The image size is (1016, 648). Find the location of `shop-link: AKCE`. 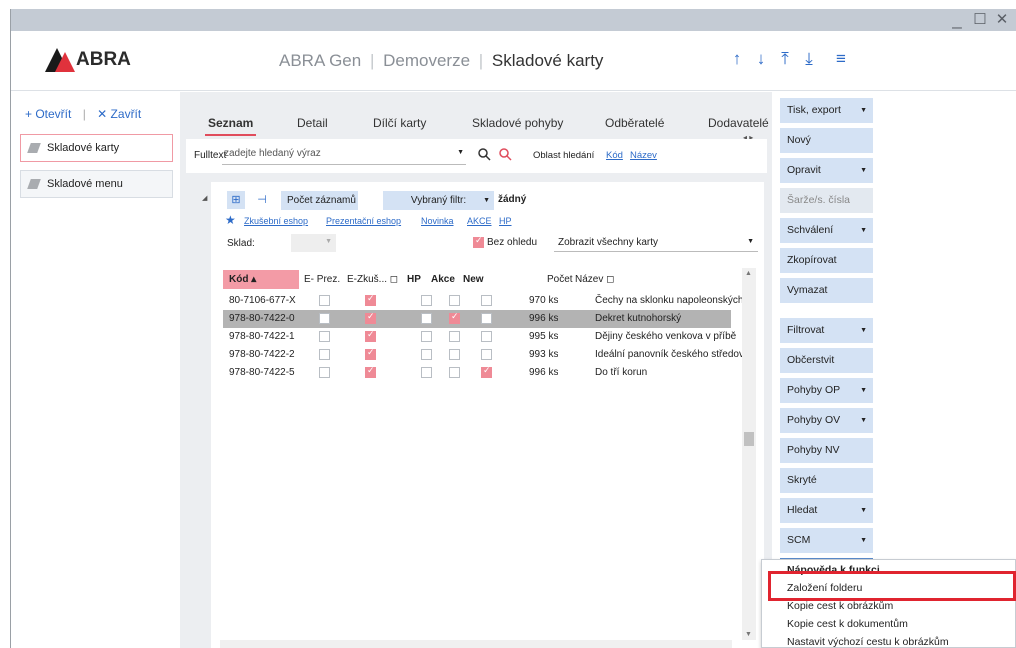

shop-link: AKCE is located at coordinates (479, 221).